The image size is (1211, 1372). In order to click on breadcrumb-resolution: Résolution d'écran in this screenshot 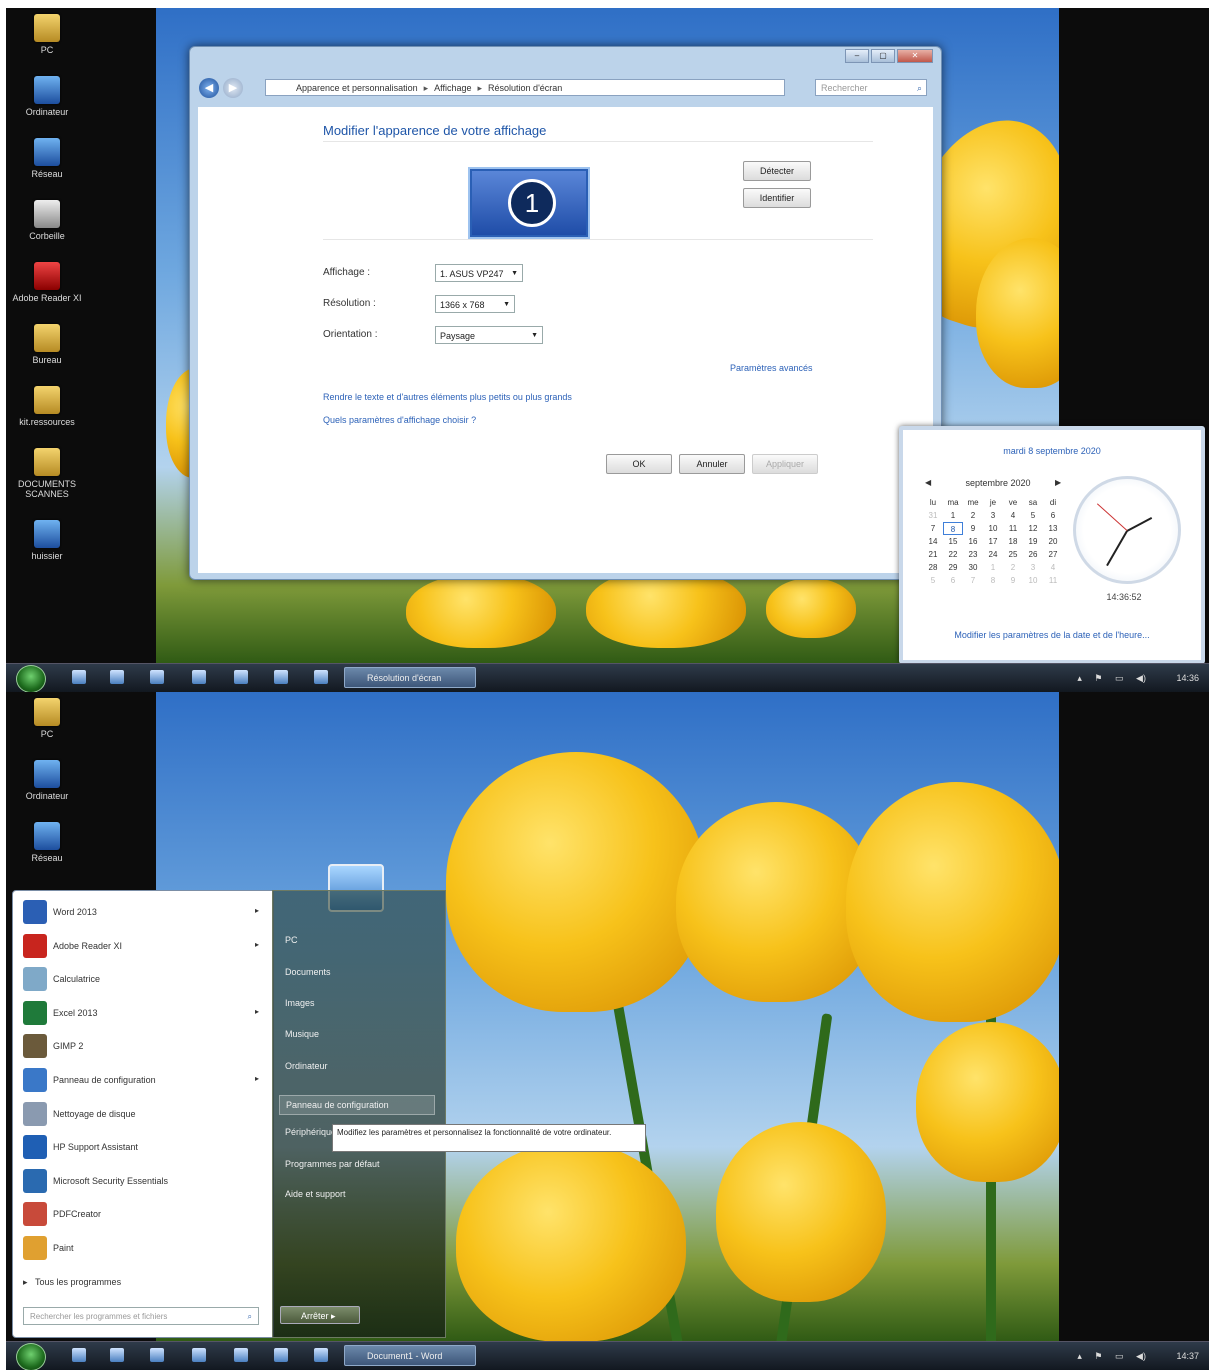, I will do `click(525, 88)`.